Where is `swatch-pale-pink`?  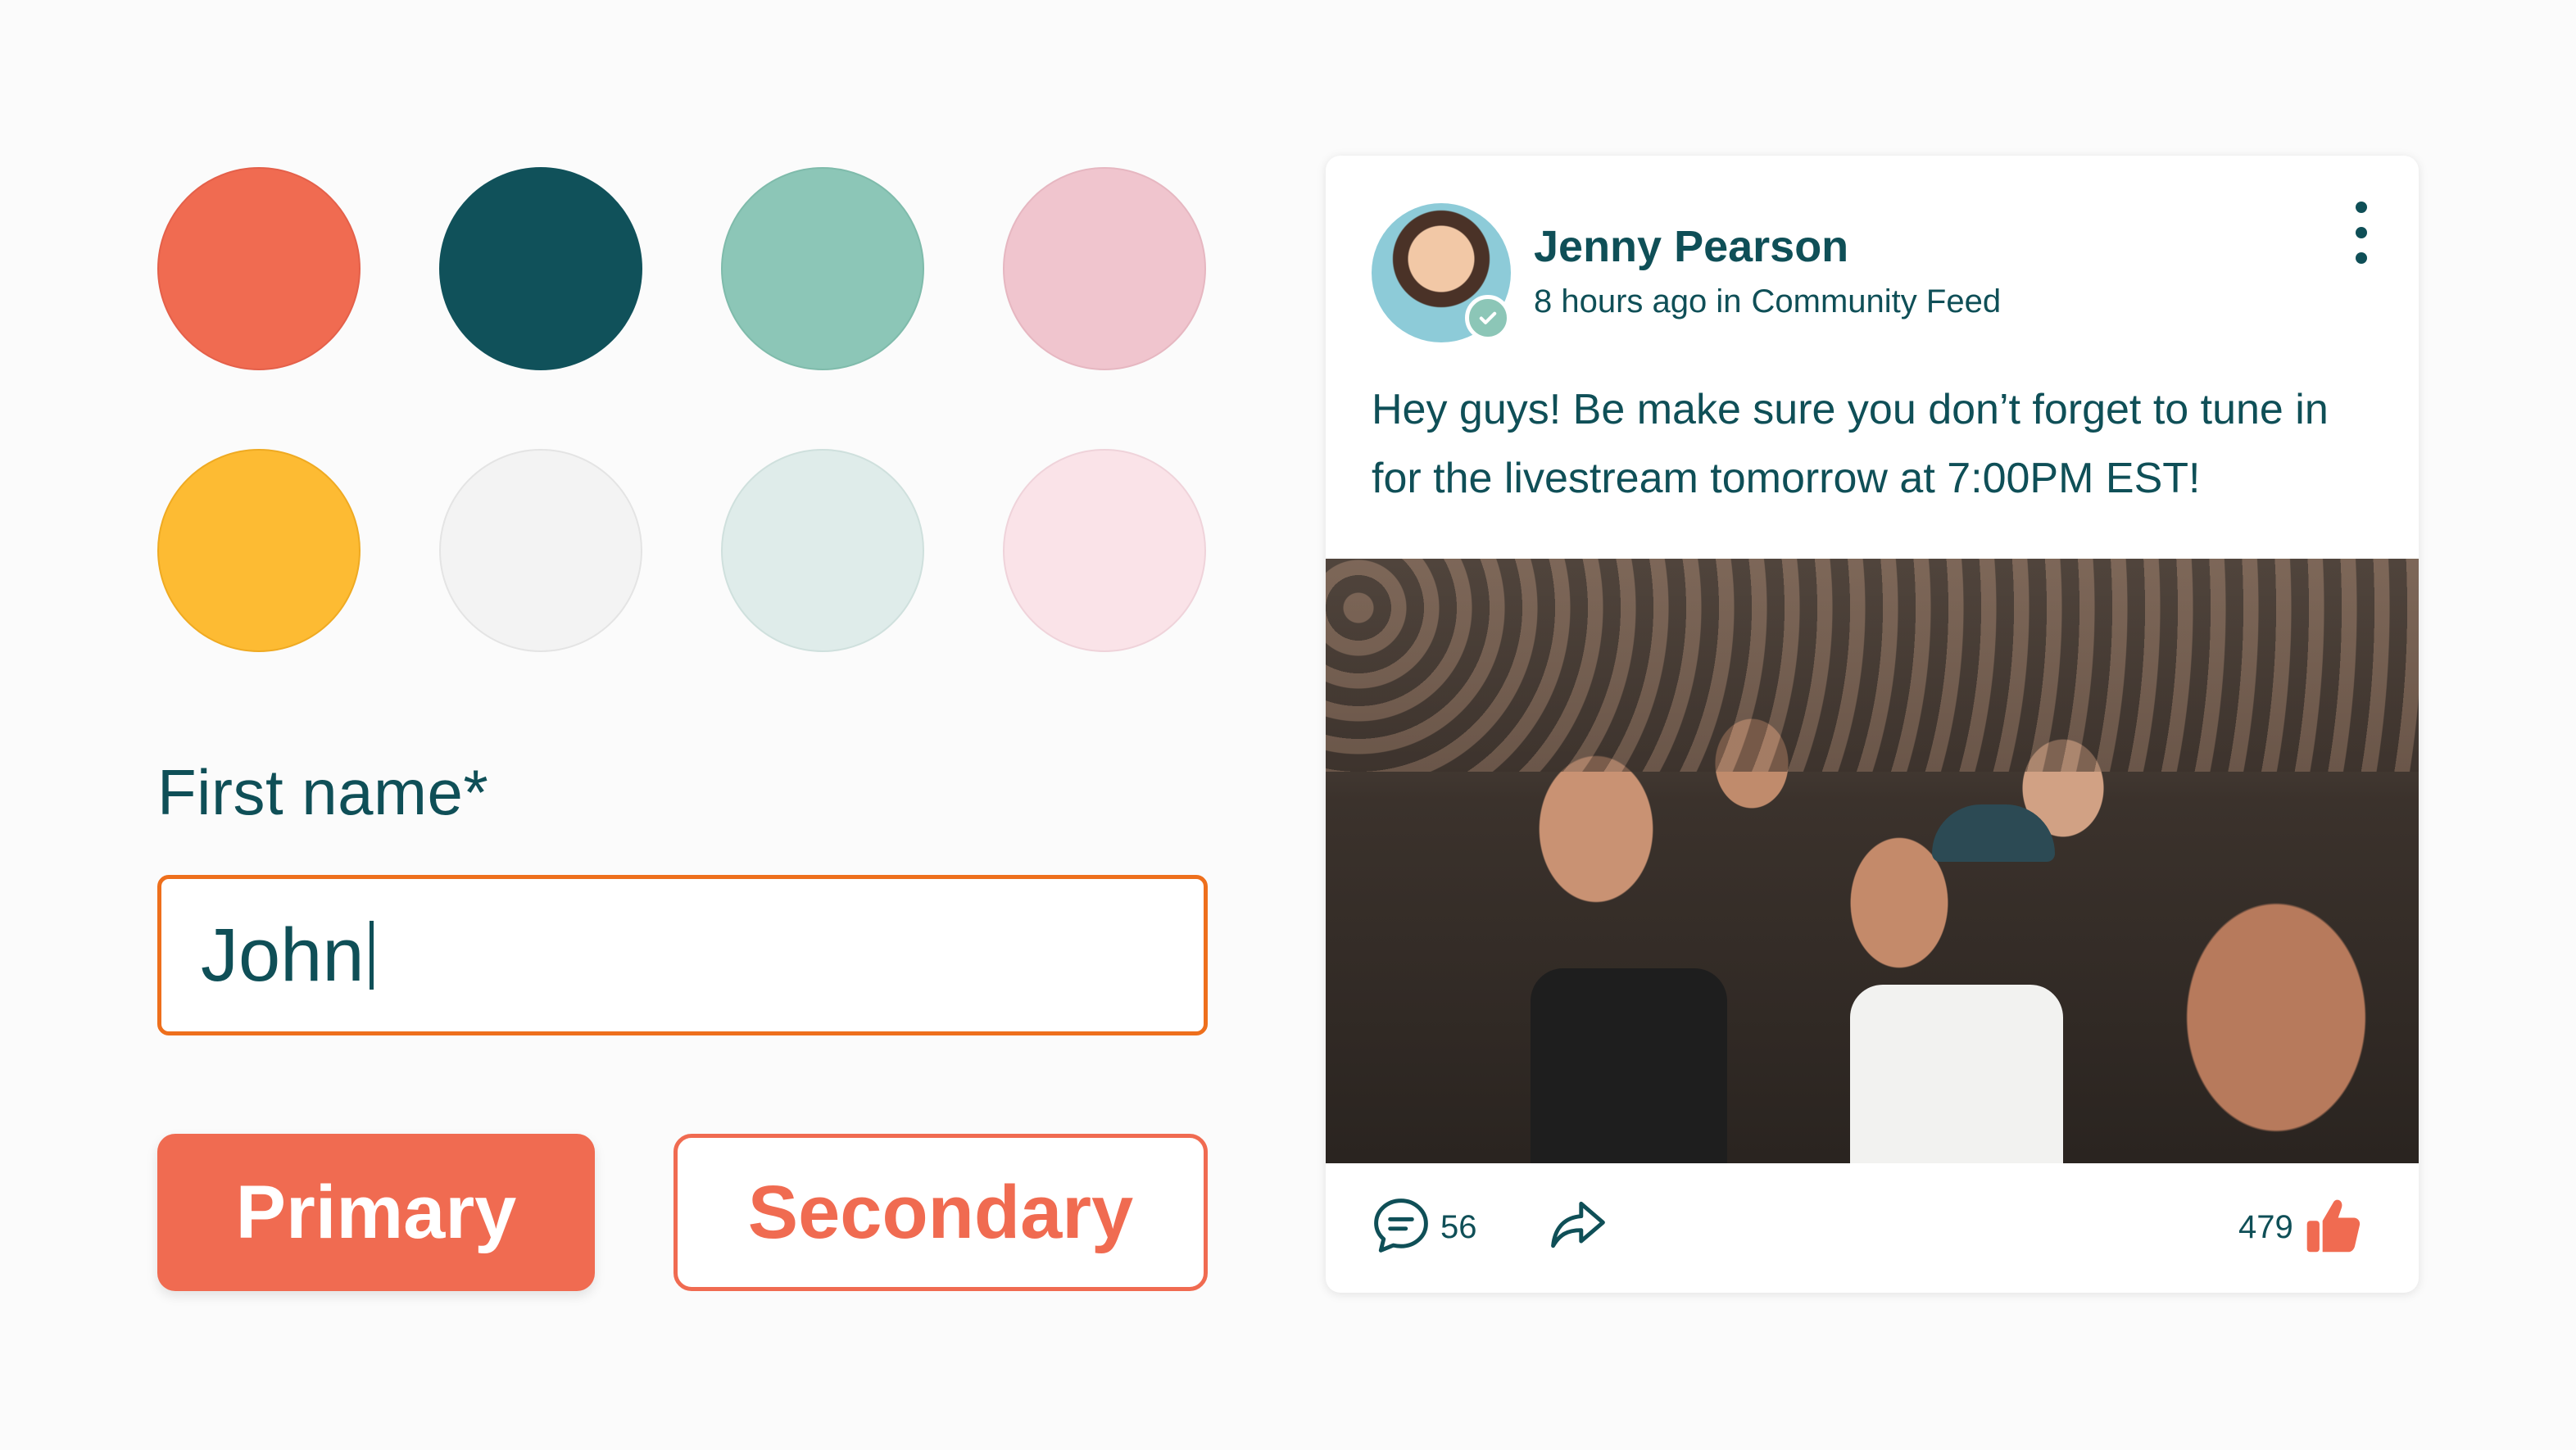 swatch-pale-pink is located at coordinates (1104, 550).